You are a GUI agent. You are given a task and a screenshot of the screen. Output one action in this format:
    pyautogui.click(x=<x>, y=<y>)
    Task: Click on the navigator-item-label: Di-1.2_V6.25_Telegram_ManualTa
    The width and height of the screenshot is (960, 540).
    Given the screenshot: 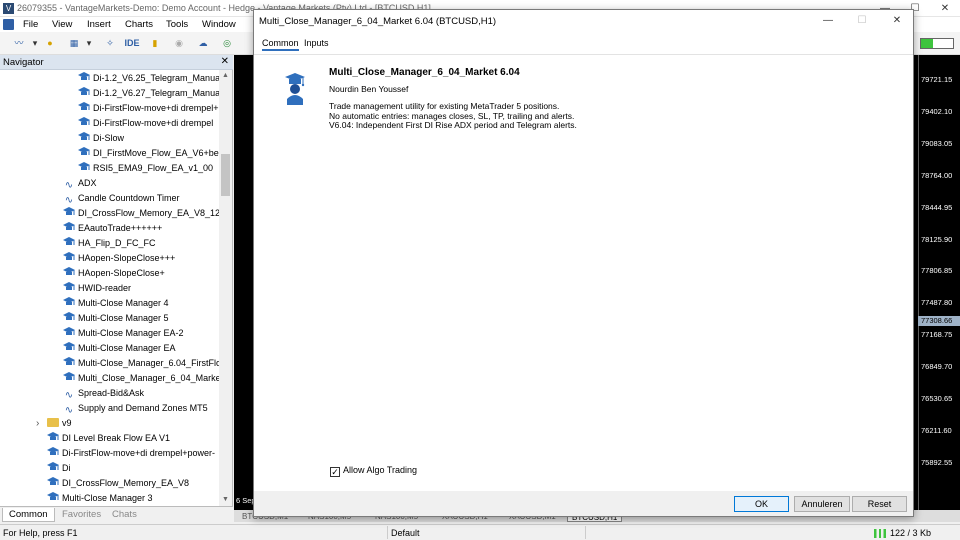 What is the action you would take?
    pyautogui.click(x=156, y=78)
    